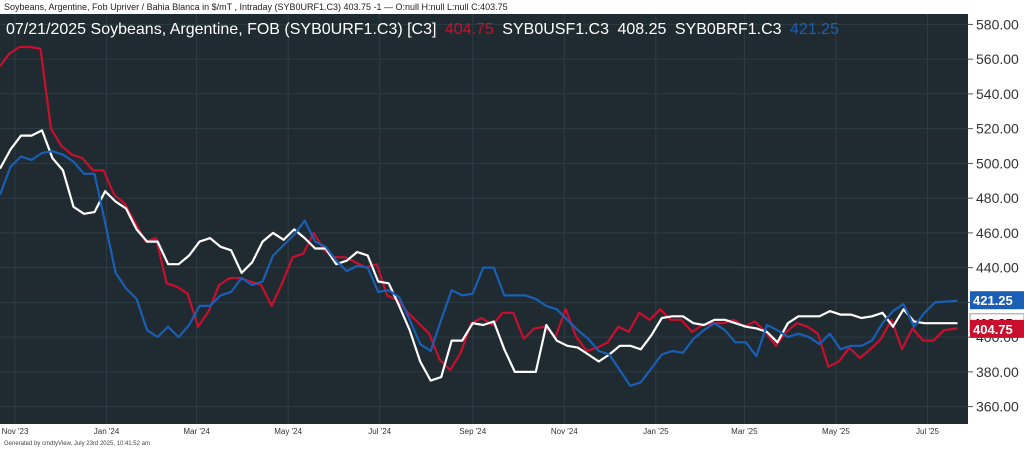 This screenshot has height=450, width=1024. What do you see at coordinates (814, 29) in the screenshot?
I see `legend-s3-value: 421.25` at bounding box center [814, 29].